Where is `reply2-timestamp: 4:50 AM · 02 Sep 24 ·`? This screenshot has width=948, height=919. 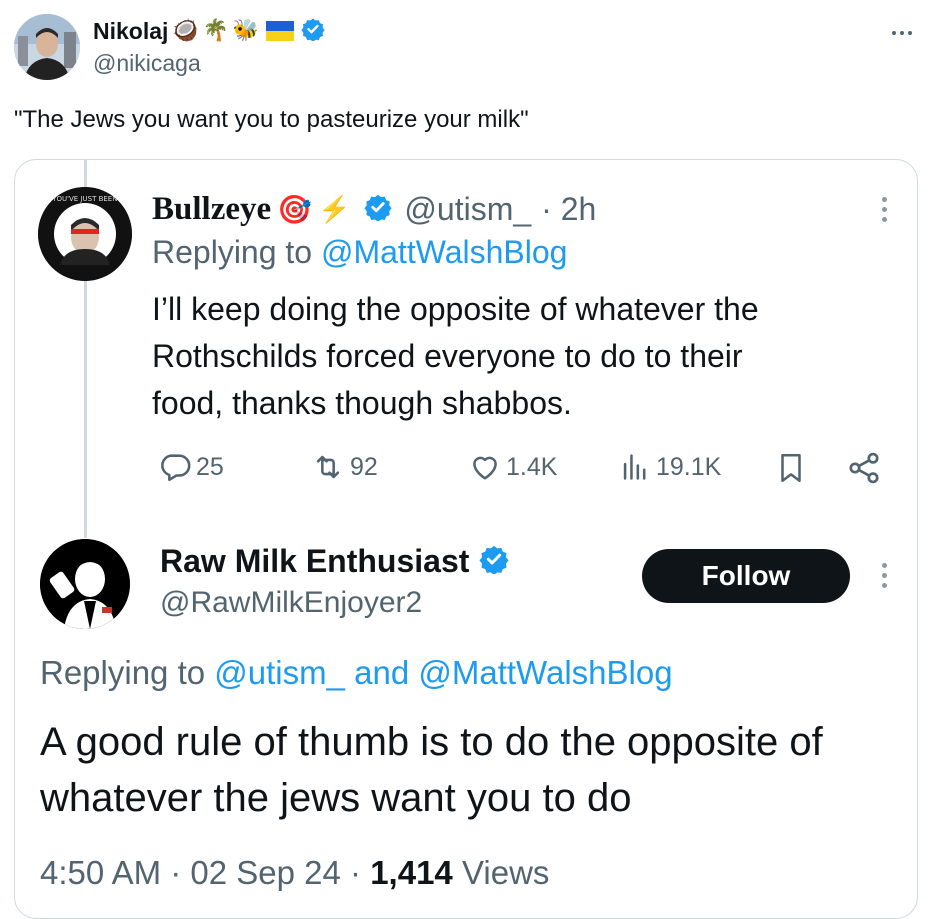 reply2-timestamp: 4:50 AM · 02 Sep 24 · is located at coordinates (200, 872).